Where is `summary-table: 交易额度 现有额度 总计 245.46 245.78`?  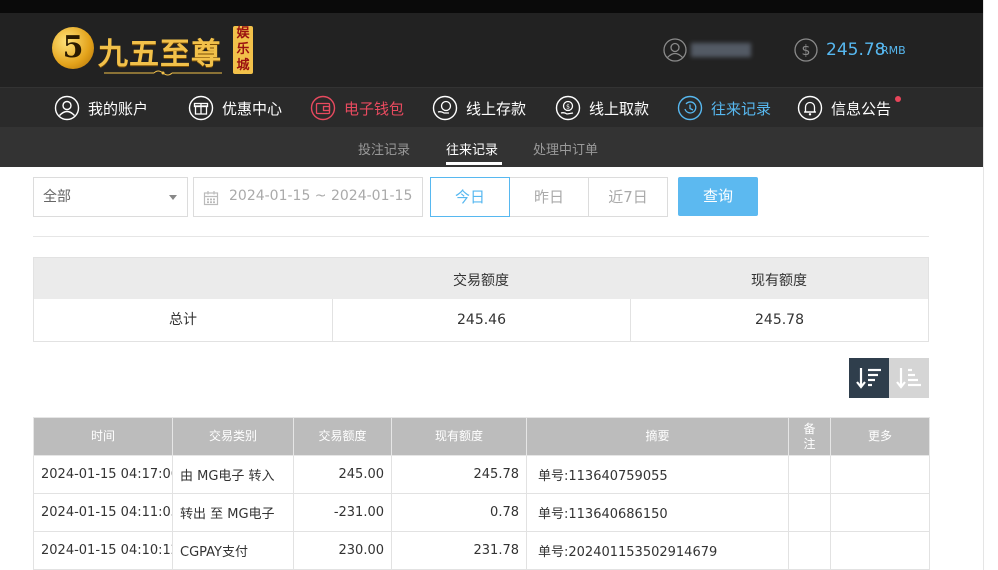
summary-table: 交易额度 现有额度 总计 245.46 245.78 is located at coordinates (481, 299).